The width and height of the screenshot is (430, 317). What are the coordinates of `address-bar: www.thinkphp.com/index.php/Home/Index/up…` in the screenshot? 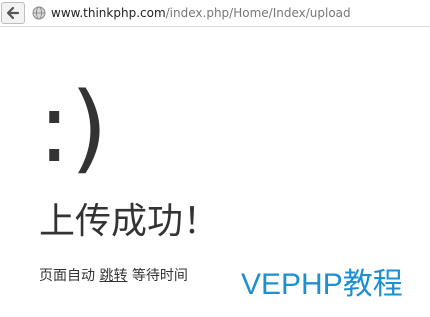 It's located at (215, 13).